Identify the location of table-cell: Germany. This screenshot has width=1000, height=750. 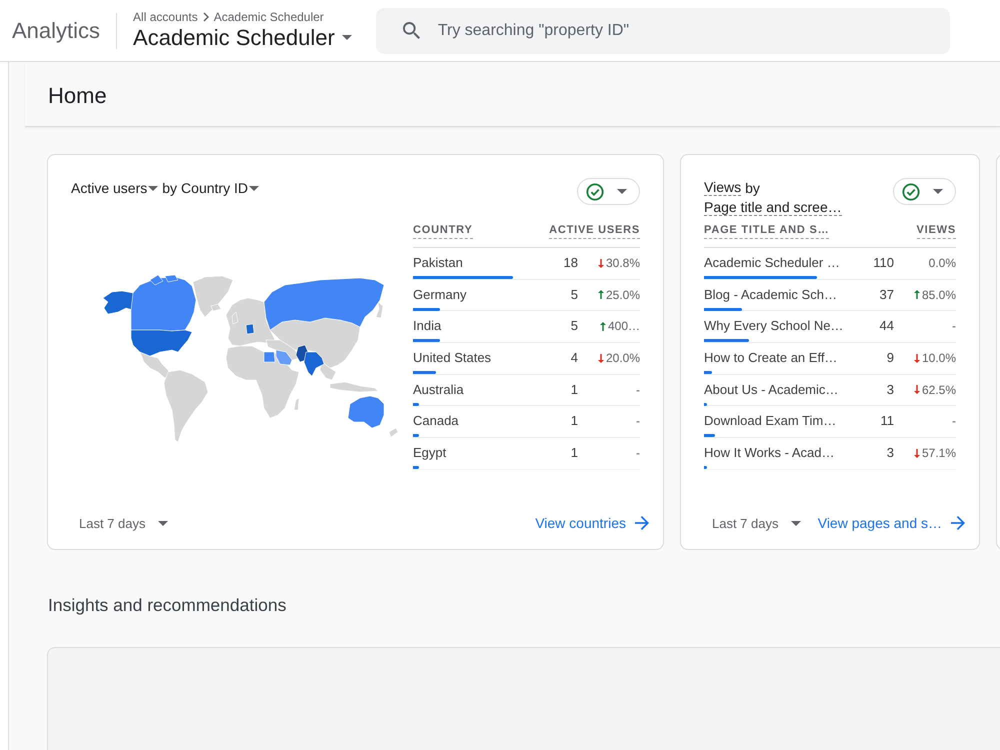
(439, 295).